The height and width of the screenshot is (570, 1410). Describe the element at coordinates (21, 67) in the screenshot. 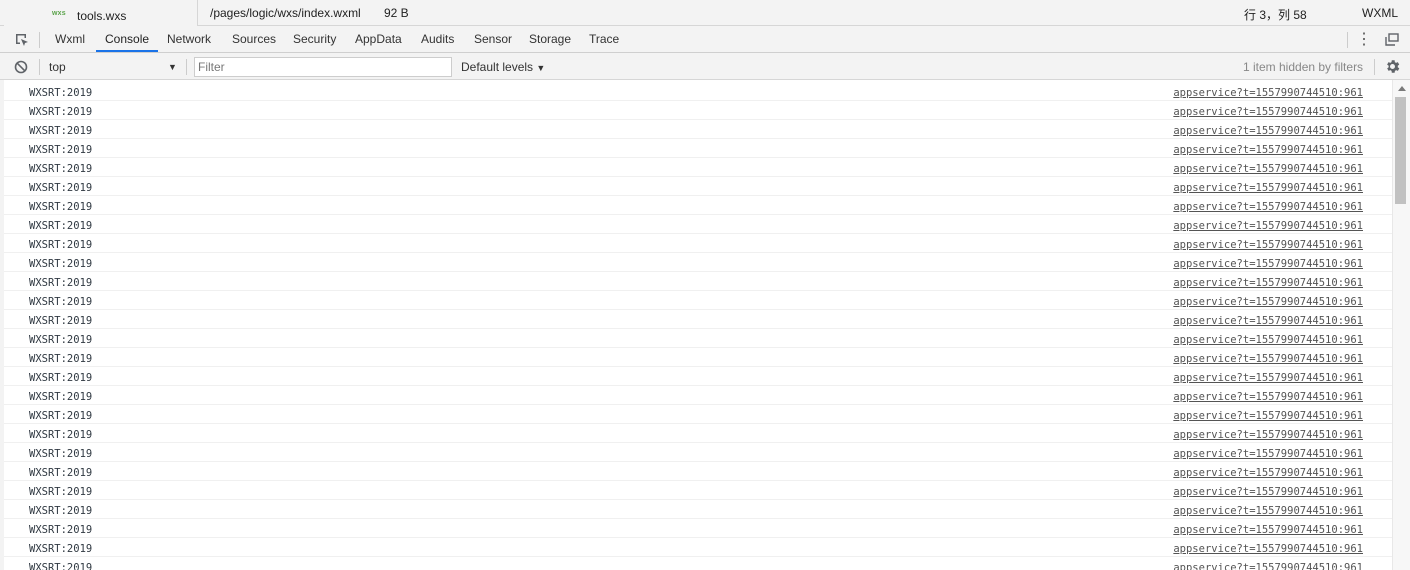

I see `clear-console-icon` at that location.